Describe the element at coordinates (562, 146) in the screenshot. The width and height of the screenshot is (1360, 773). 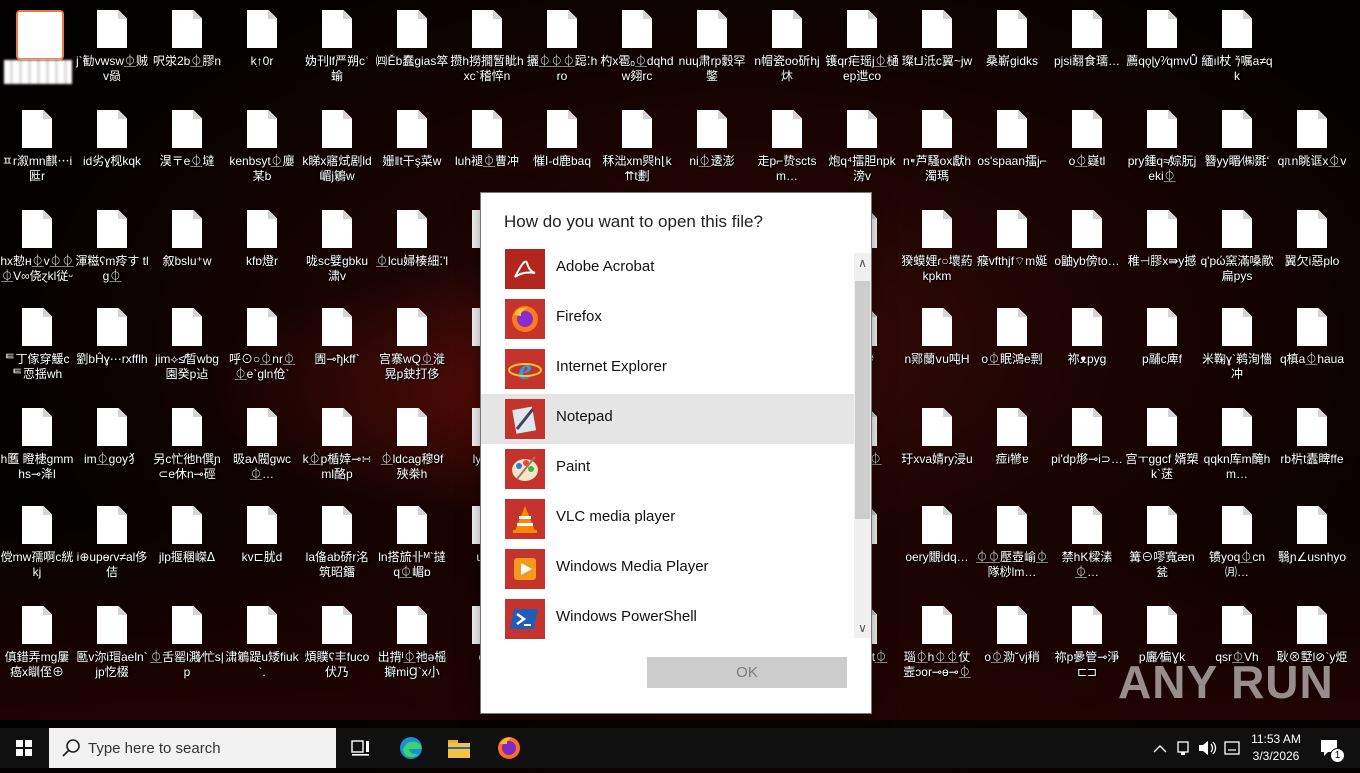
I see `desktop-file-icon: 慛ⅼ-d鹿baq` at that location.